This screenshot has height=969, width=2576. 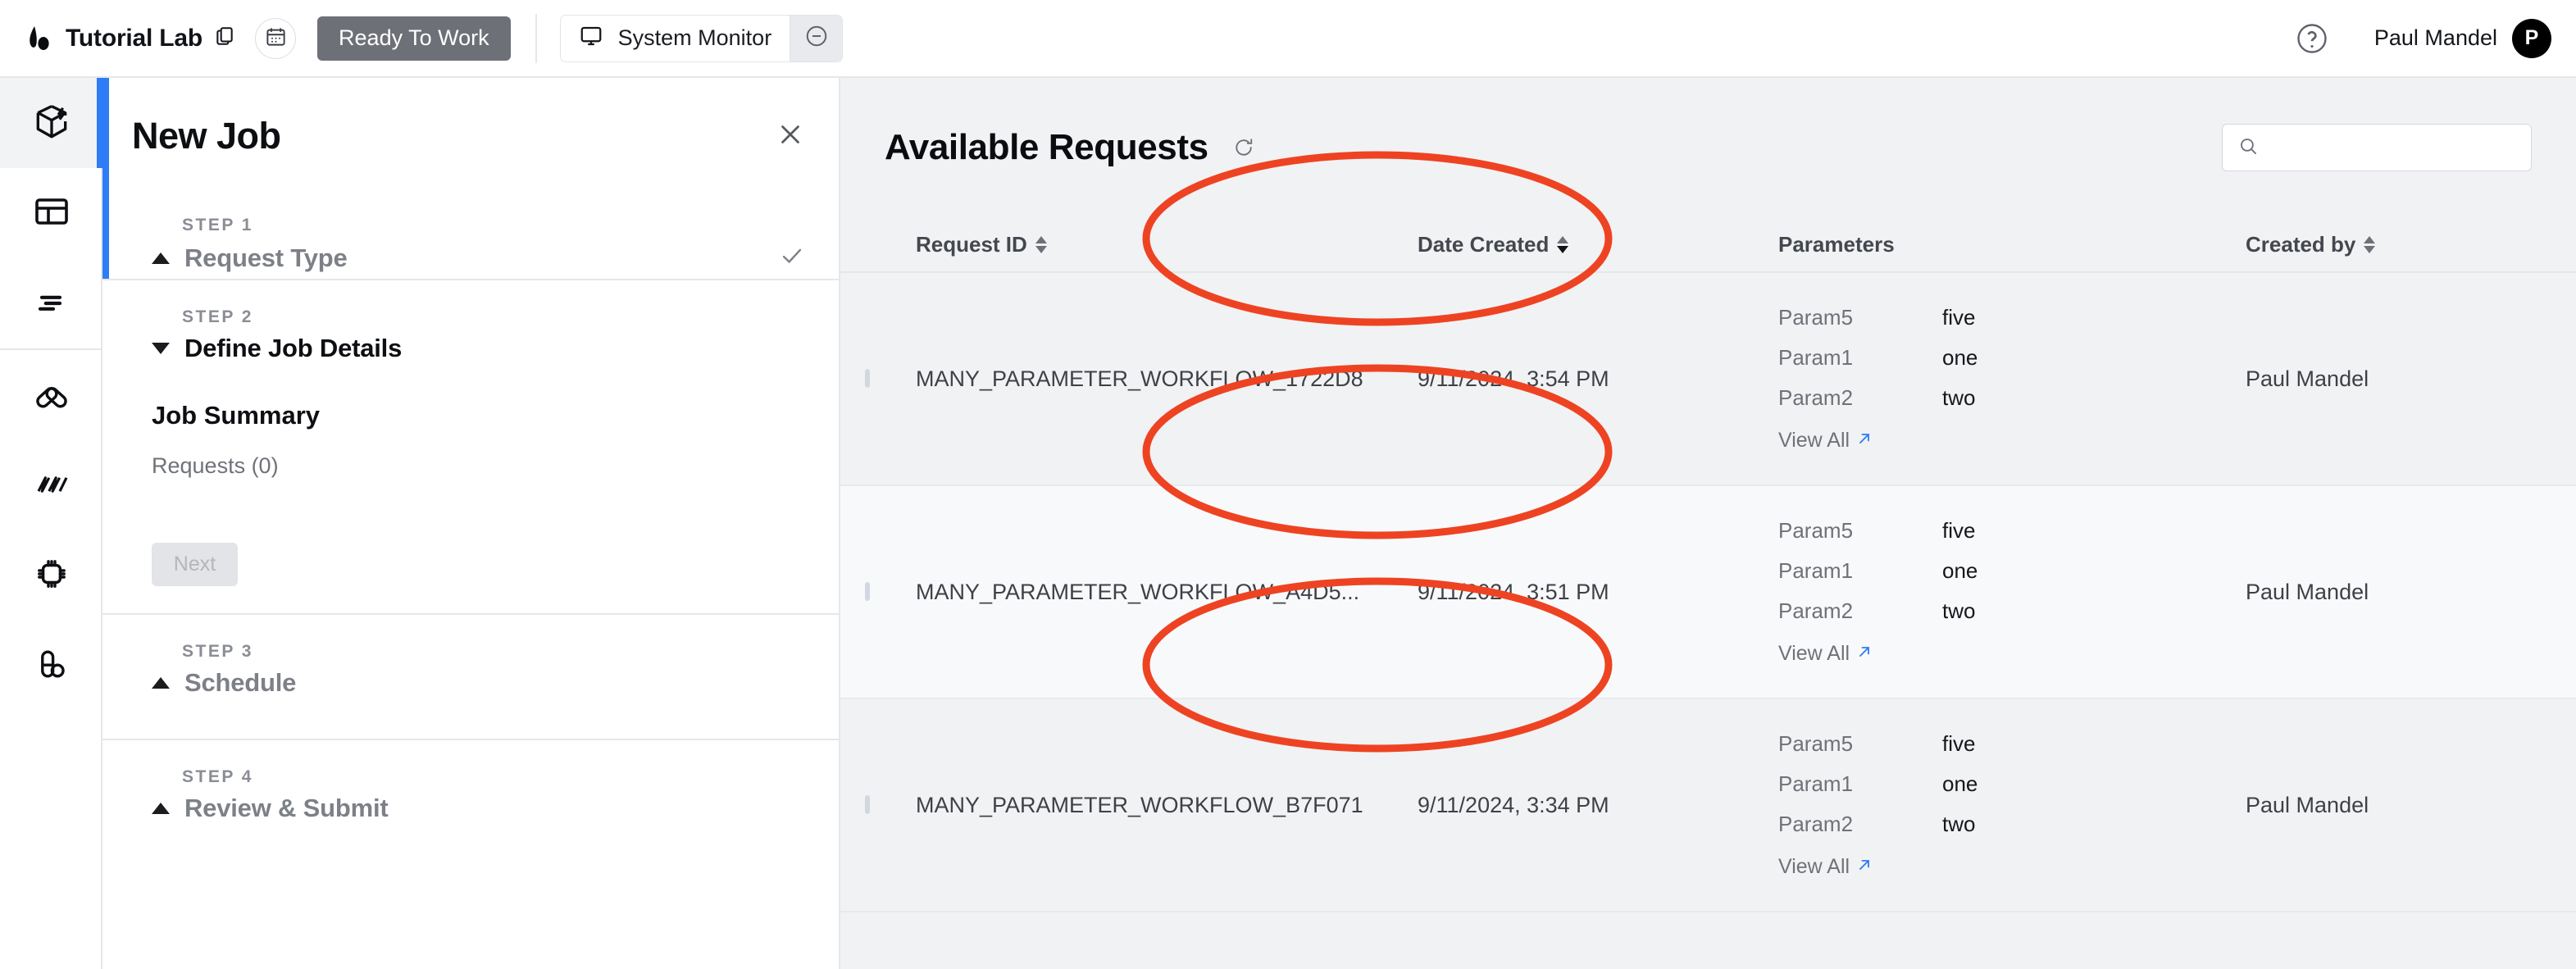 I want to click on sidebar-rail, so click(x=51, y=523).